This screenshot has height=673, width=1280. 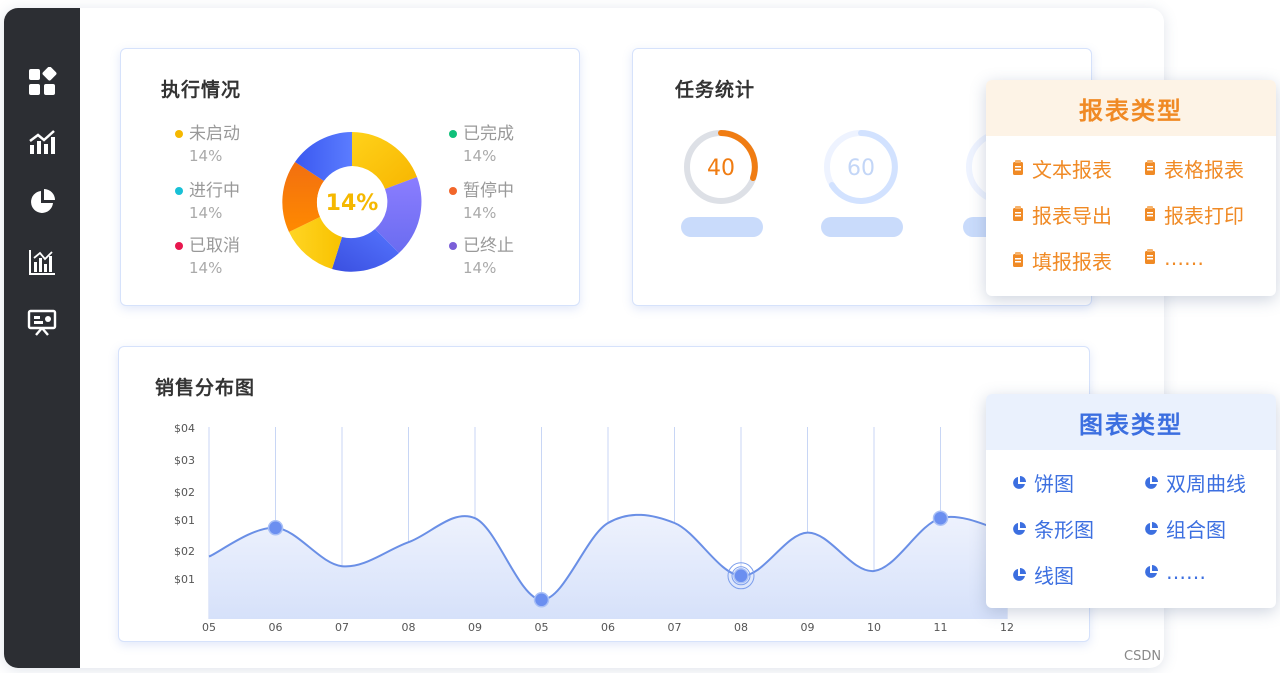 I want to click on legend-terminated: 已终止 14%, so click(x=481, y=257).